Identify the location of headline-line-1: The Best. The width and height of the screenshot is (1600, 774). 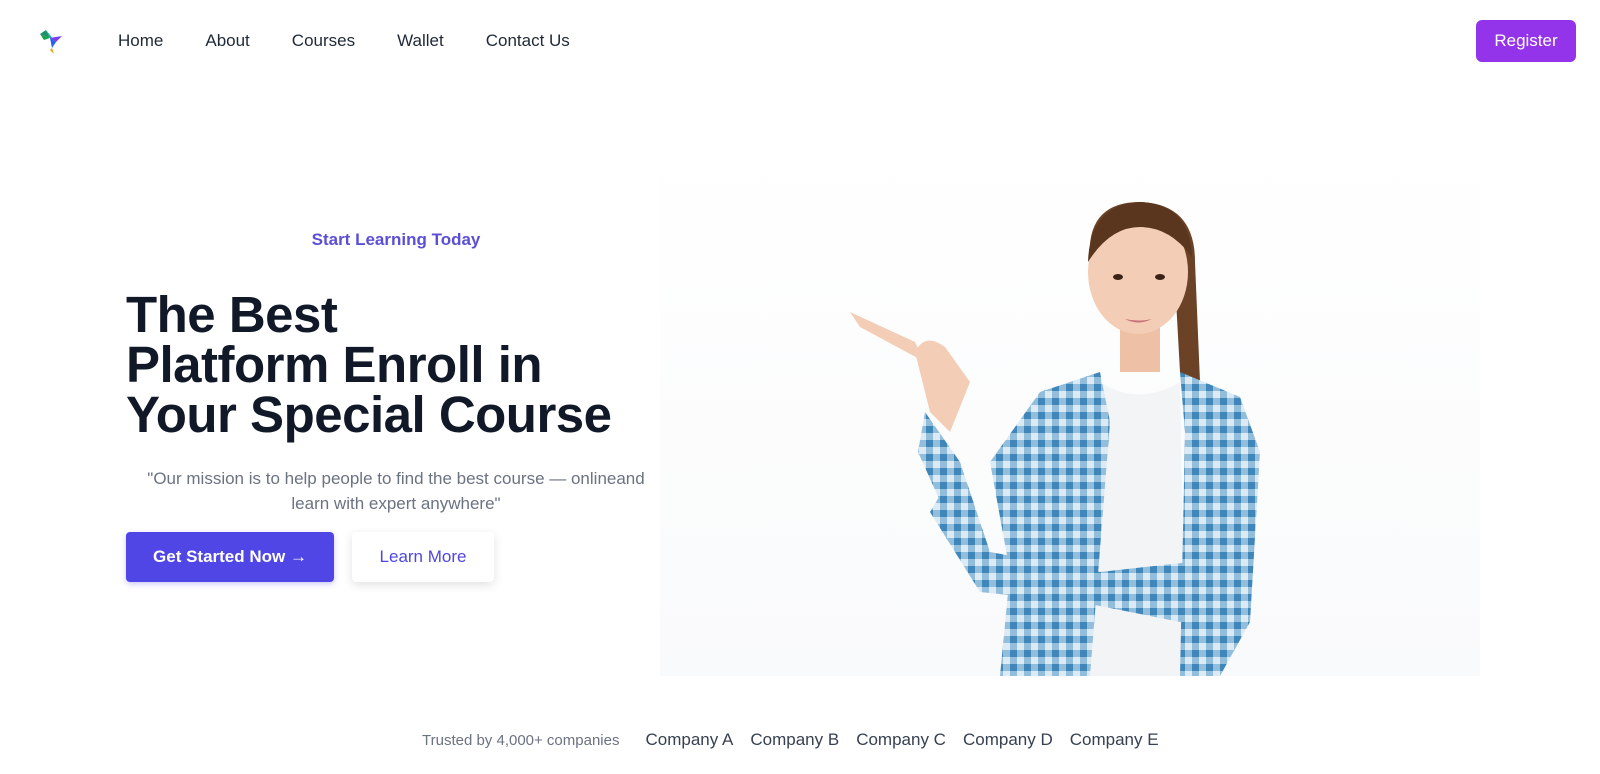
(232, 314).